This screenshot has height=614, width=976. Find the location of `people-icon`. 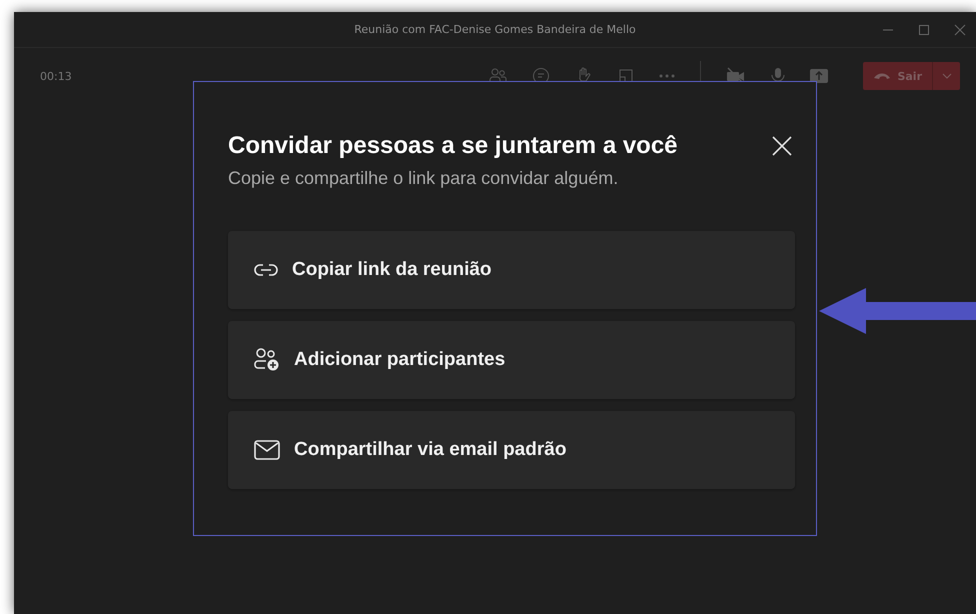

people-icon is located at coordinates (498, 76).